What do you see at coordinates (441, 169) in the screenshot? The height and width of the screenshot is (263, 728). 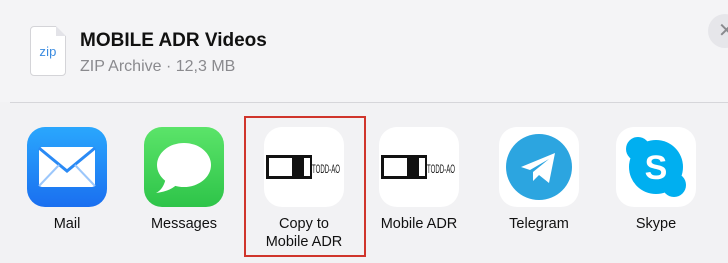 I see `todd-ao-logo-text: TODD-AO` at bounding box center [441, 169].